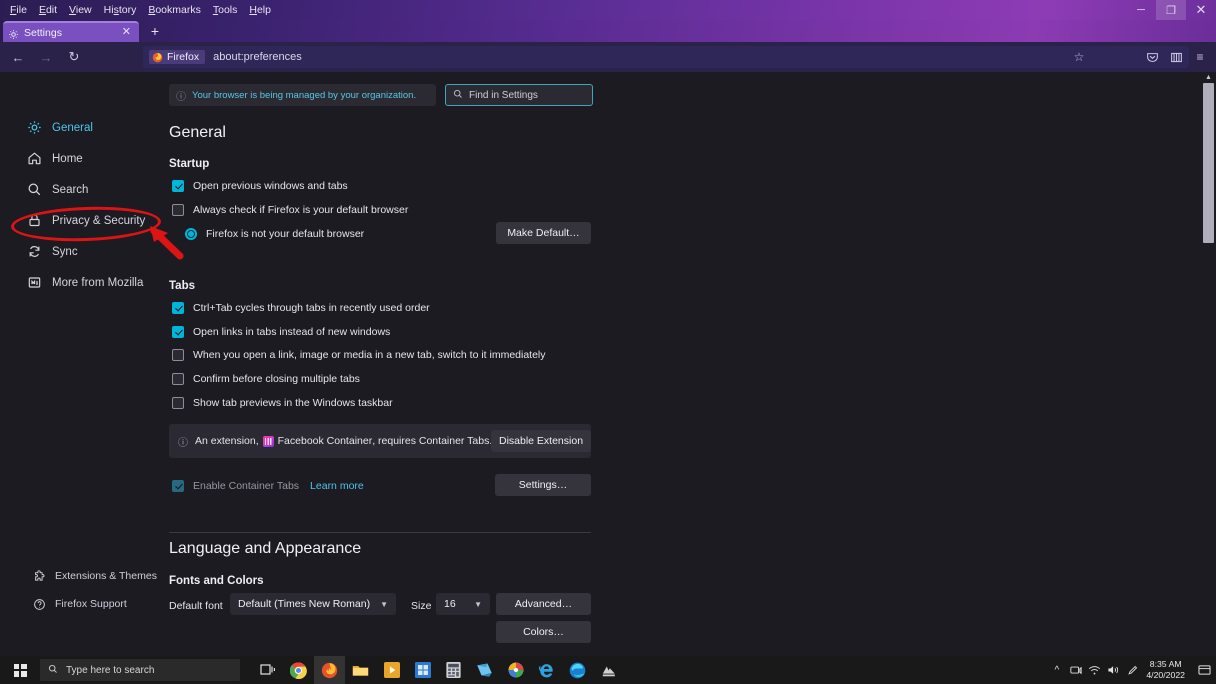  What do you see at coordinates (155, 31) in the screenshot?
I see `new-tab-button: +` at bounding box center [155, 31].